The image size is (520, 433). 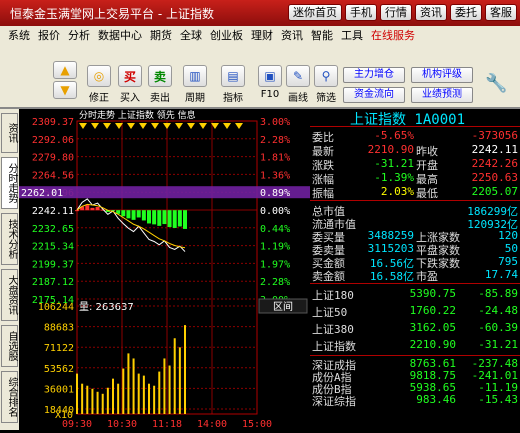 I want to click on down-arrow-icon: ▼, so click(x=65, y=90).